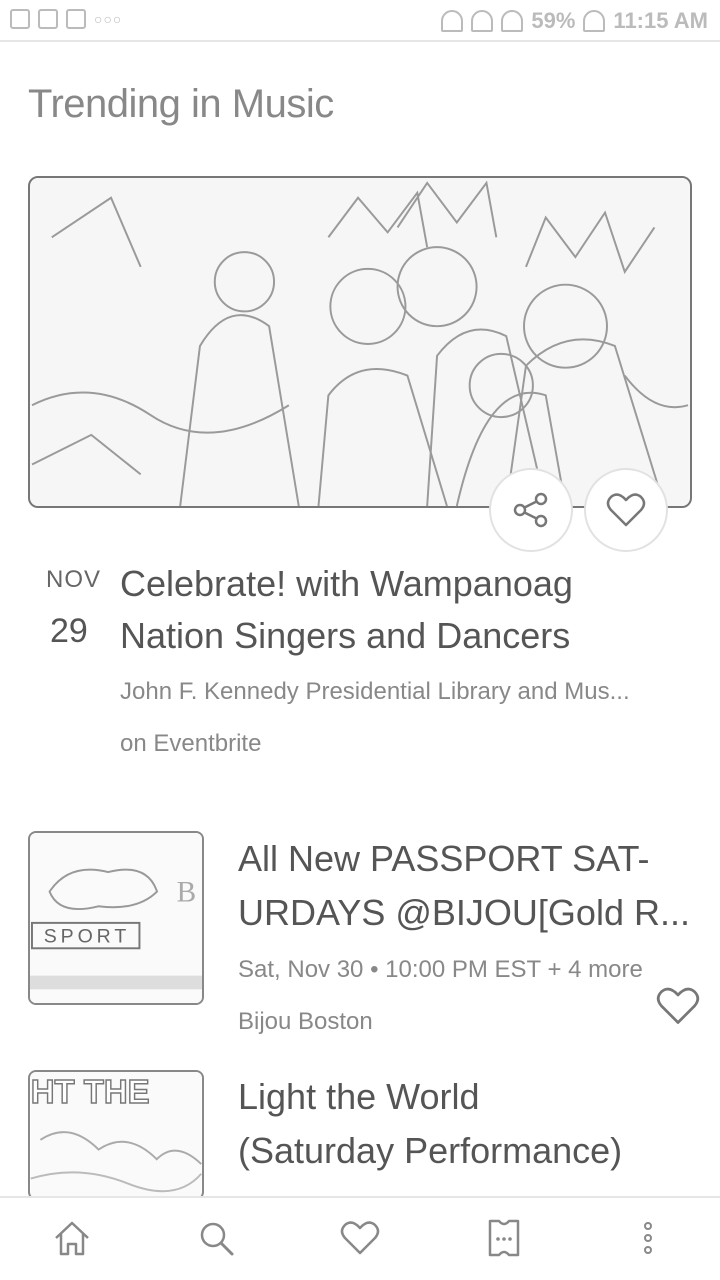 The image size is (720, 1280). Describe the element at coordinates (345, 635) in the screenshot. I see `featured-event-title-line2: Nation Singers and Dancers` at that location.